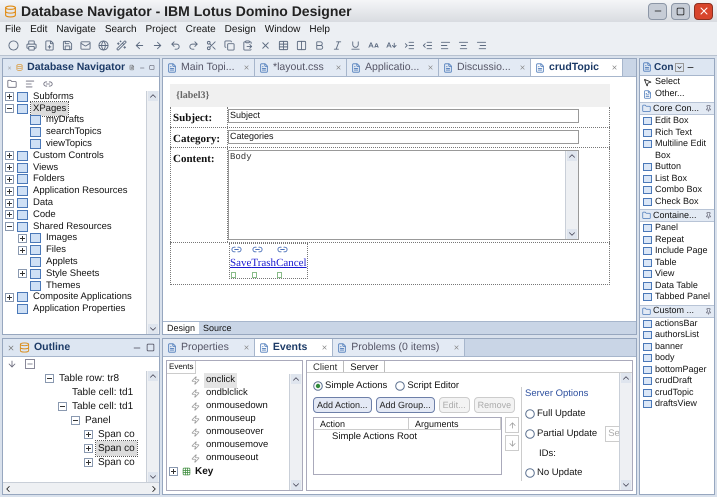 The width and height of the screenshot is (717, 497). What do you see at coordinates (677, 228) in the screenshot?
I see `palette-item: Panel` at bounding box center [677, 228].